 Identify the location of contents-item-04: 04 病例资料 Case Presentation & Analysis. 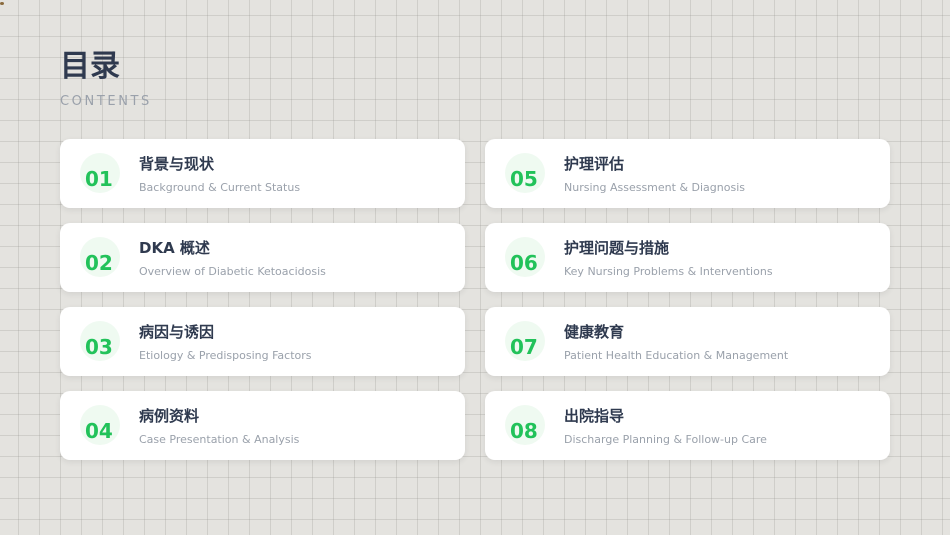
(262, 425).